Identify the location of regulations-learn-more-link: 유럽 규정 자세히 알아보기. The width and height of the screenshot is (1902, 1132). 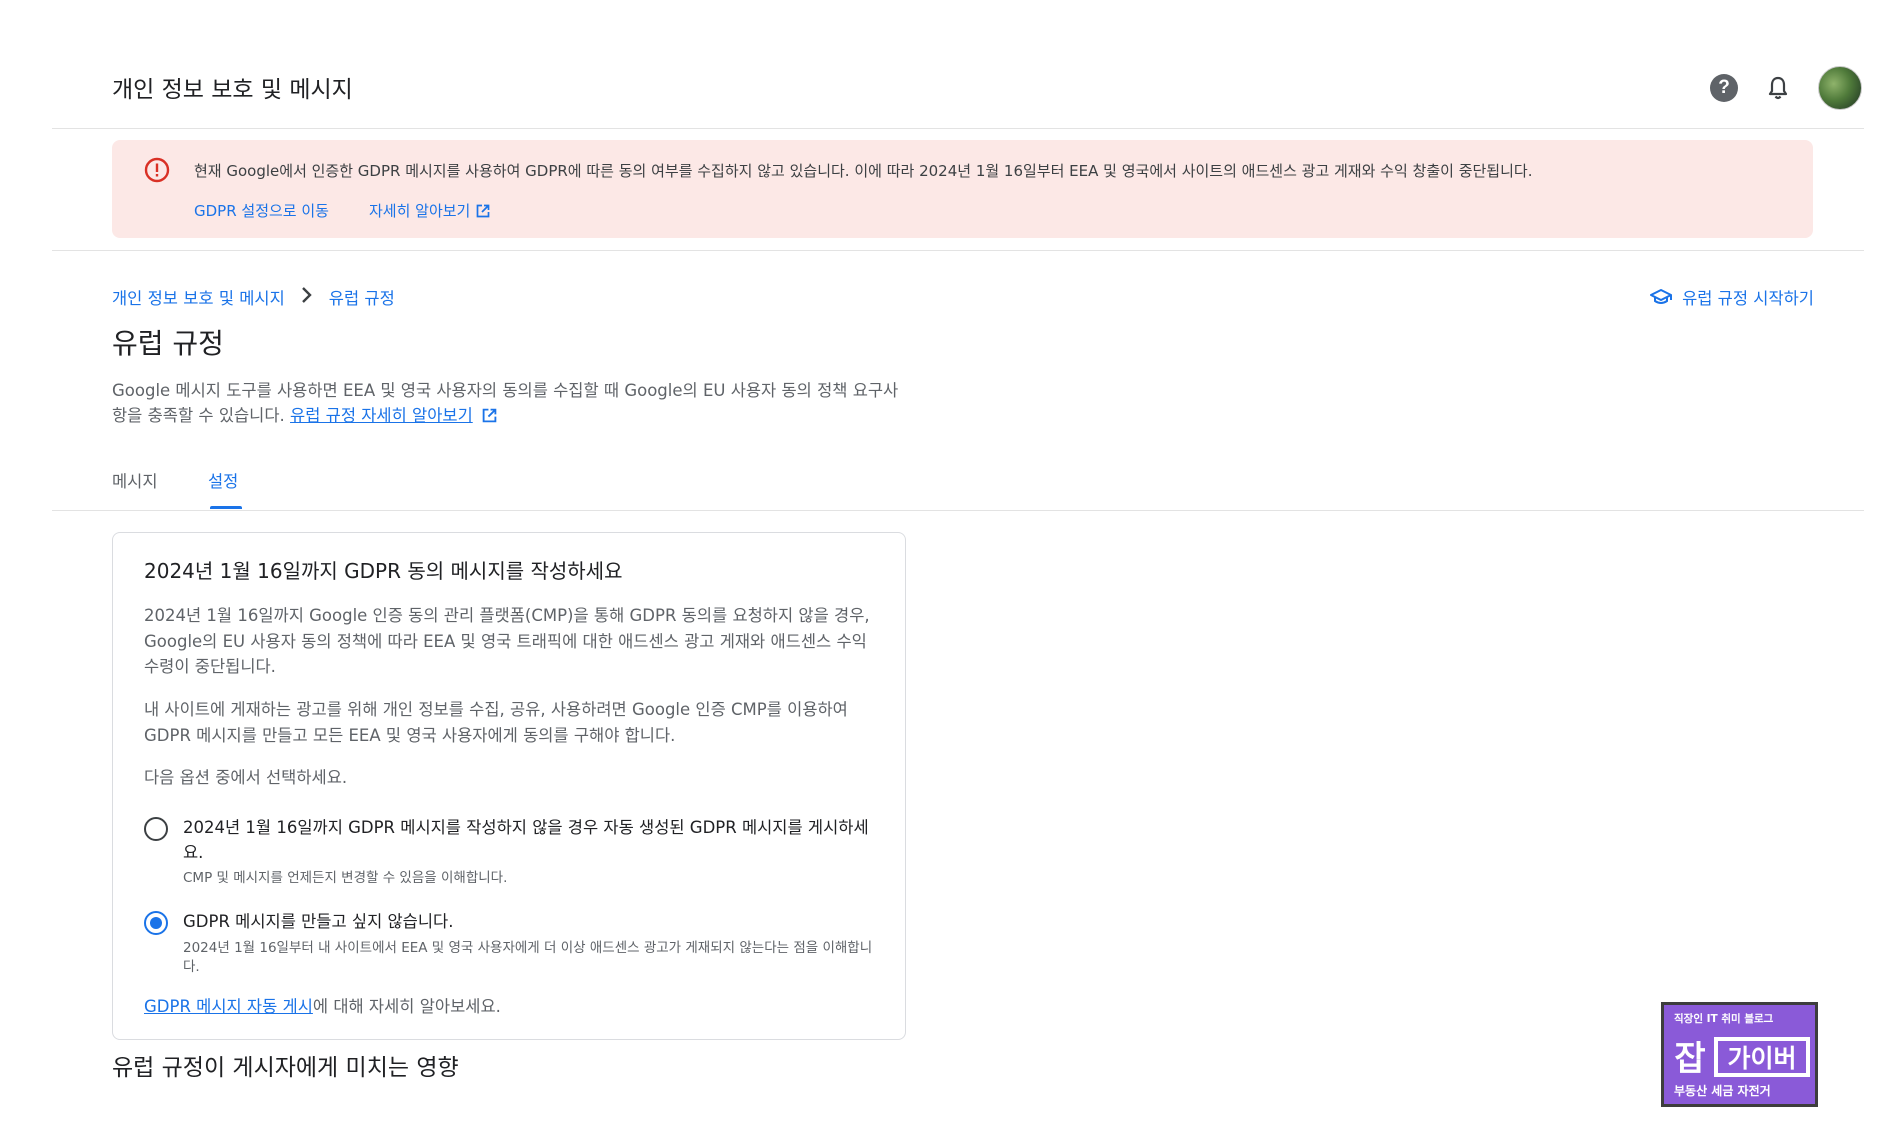
(381, 415).